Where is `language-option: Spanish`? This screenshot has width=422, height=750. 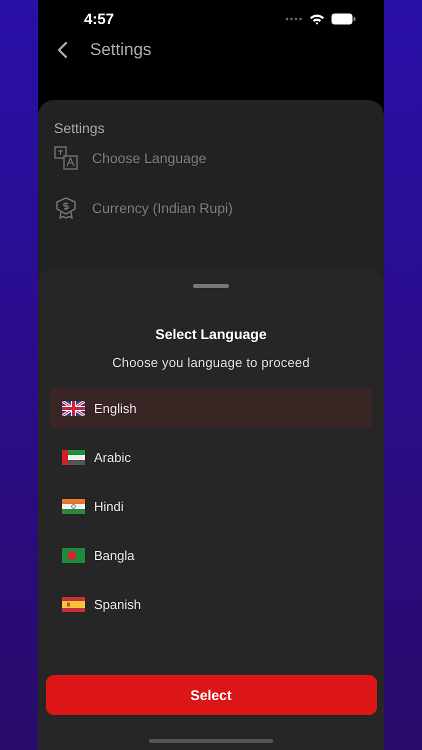 language-option: Spanish is located at coordinates (211, 604).